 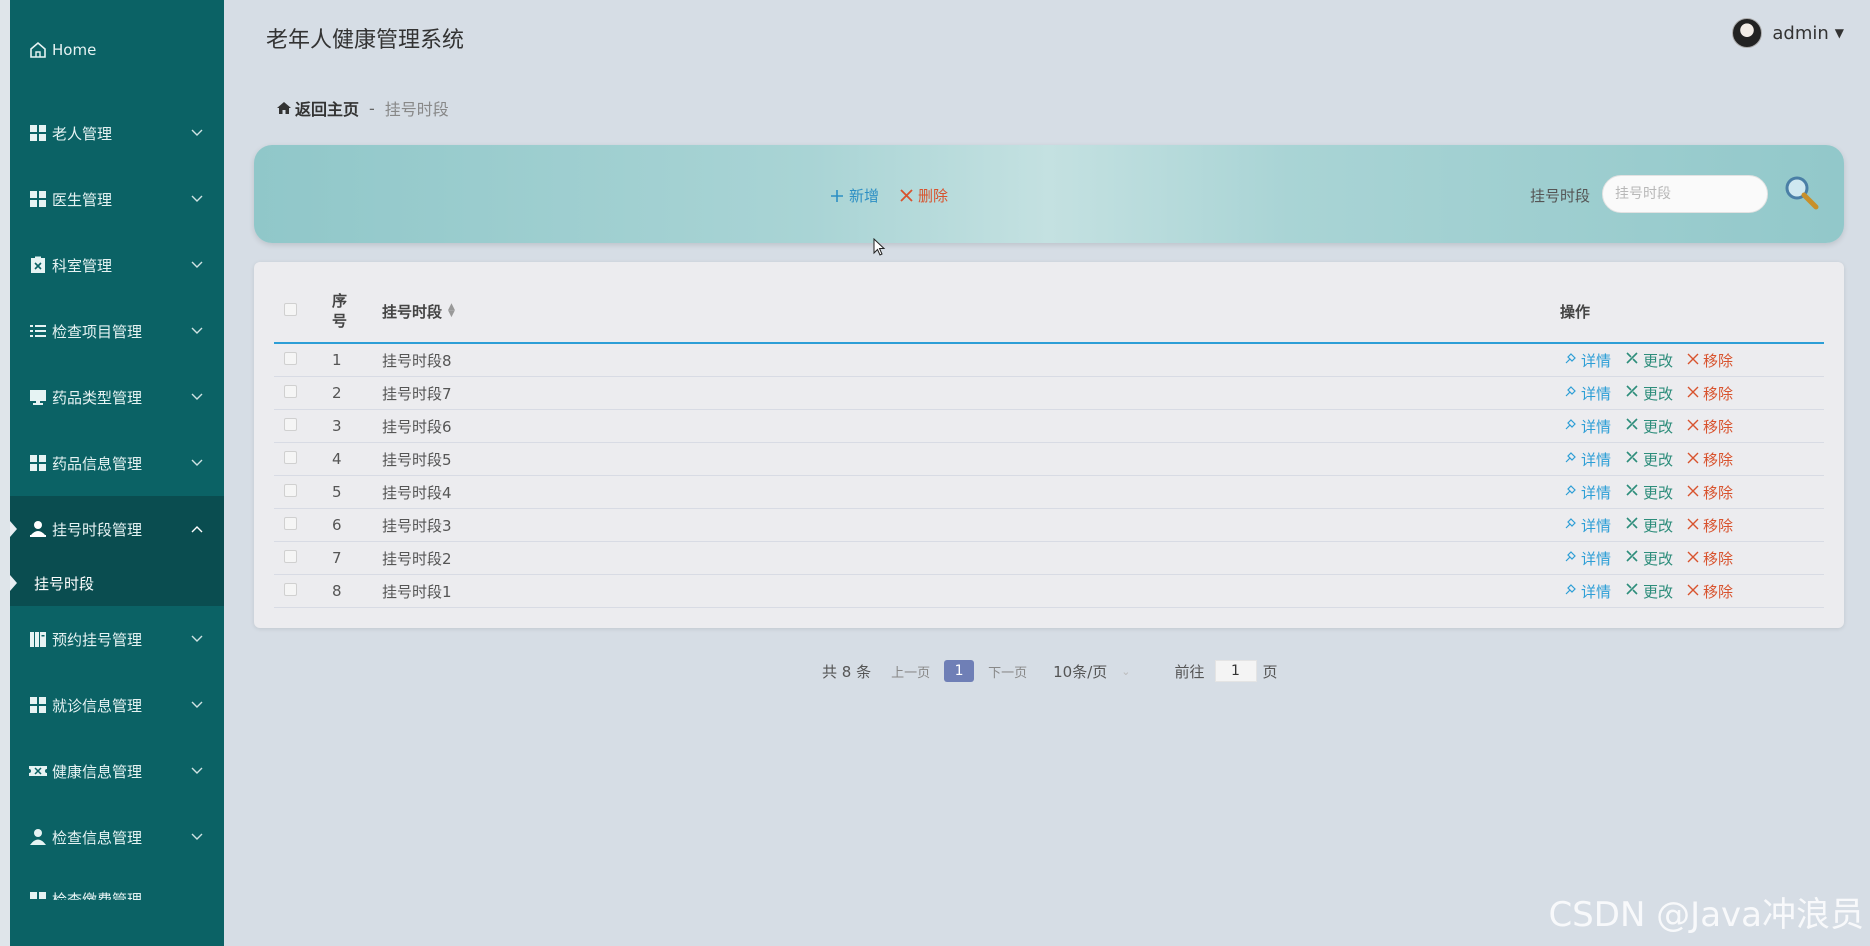 What do you see at coordinates (337, 360) in the screenshot?
I see `row-no: 1` at bounding box center [337, 360].